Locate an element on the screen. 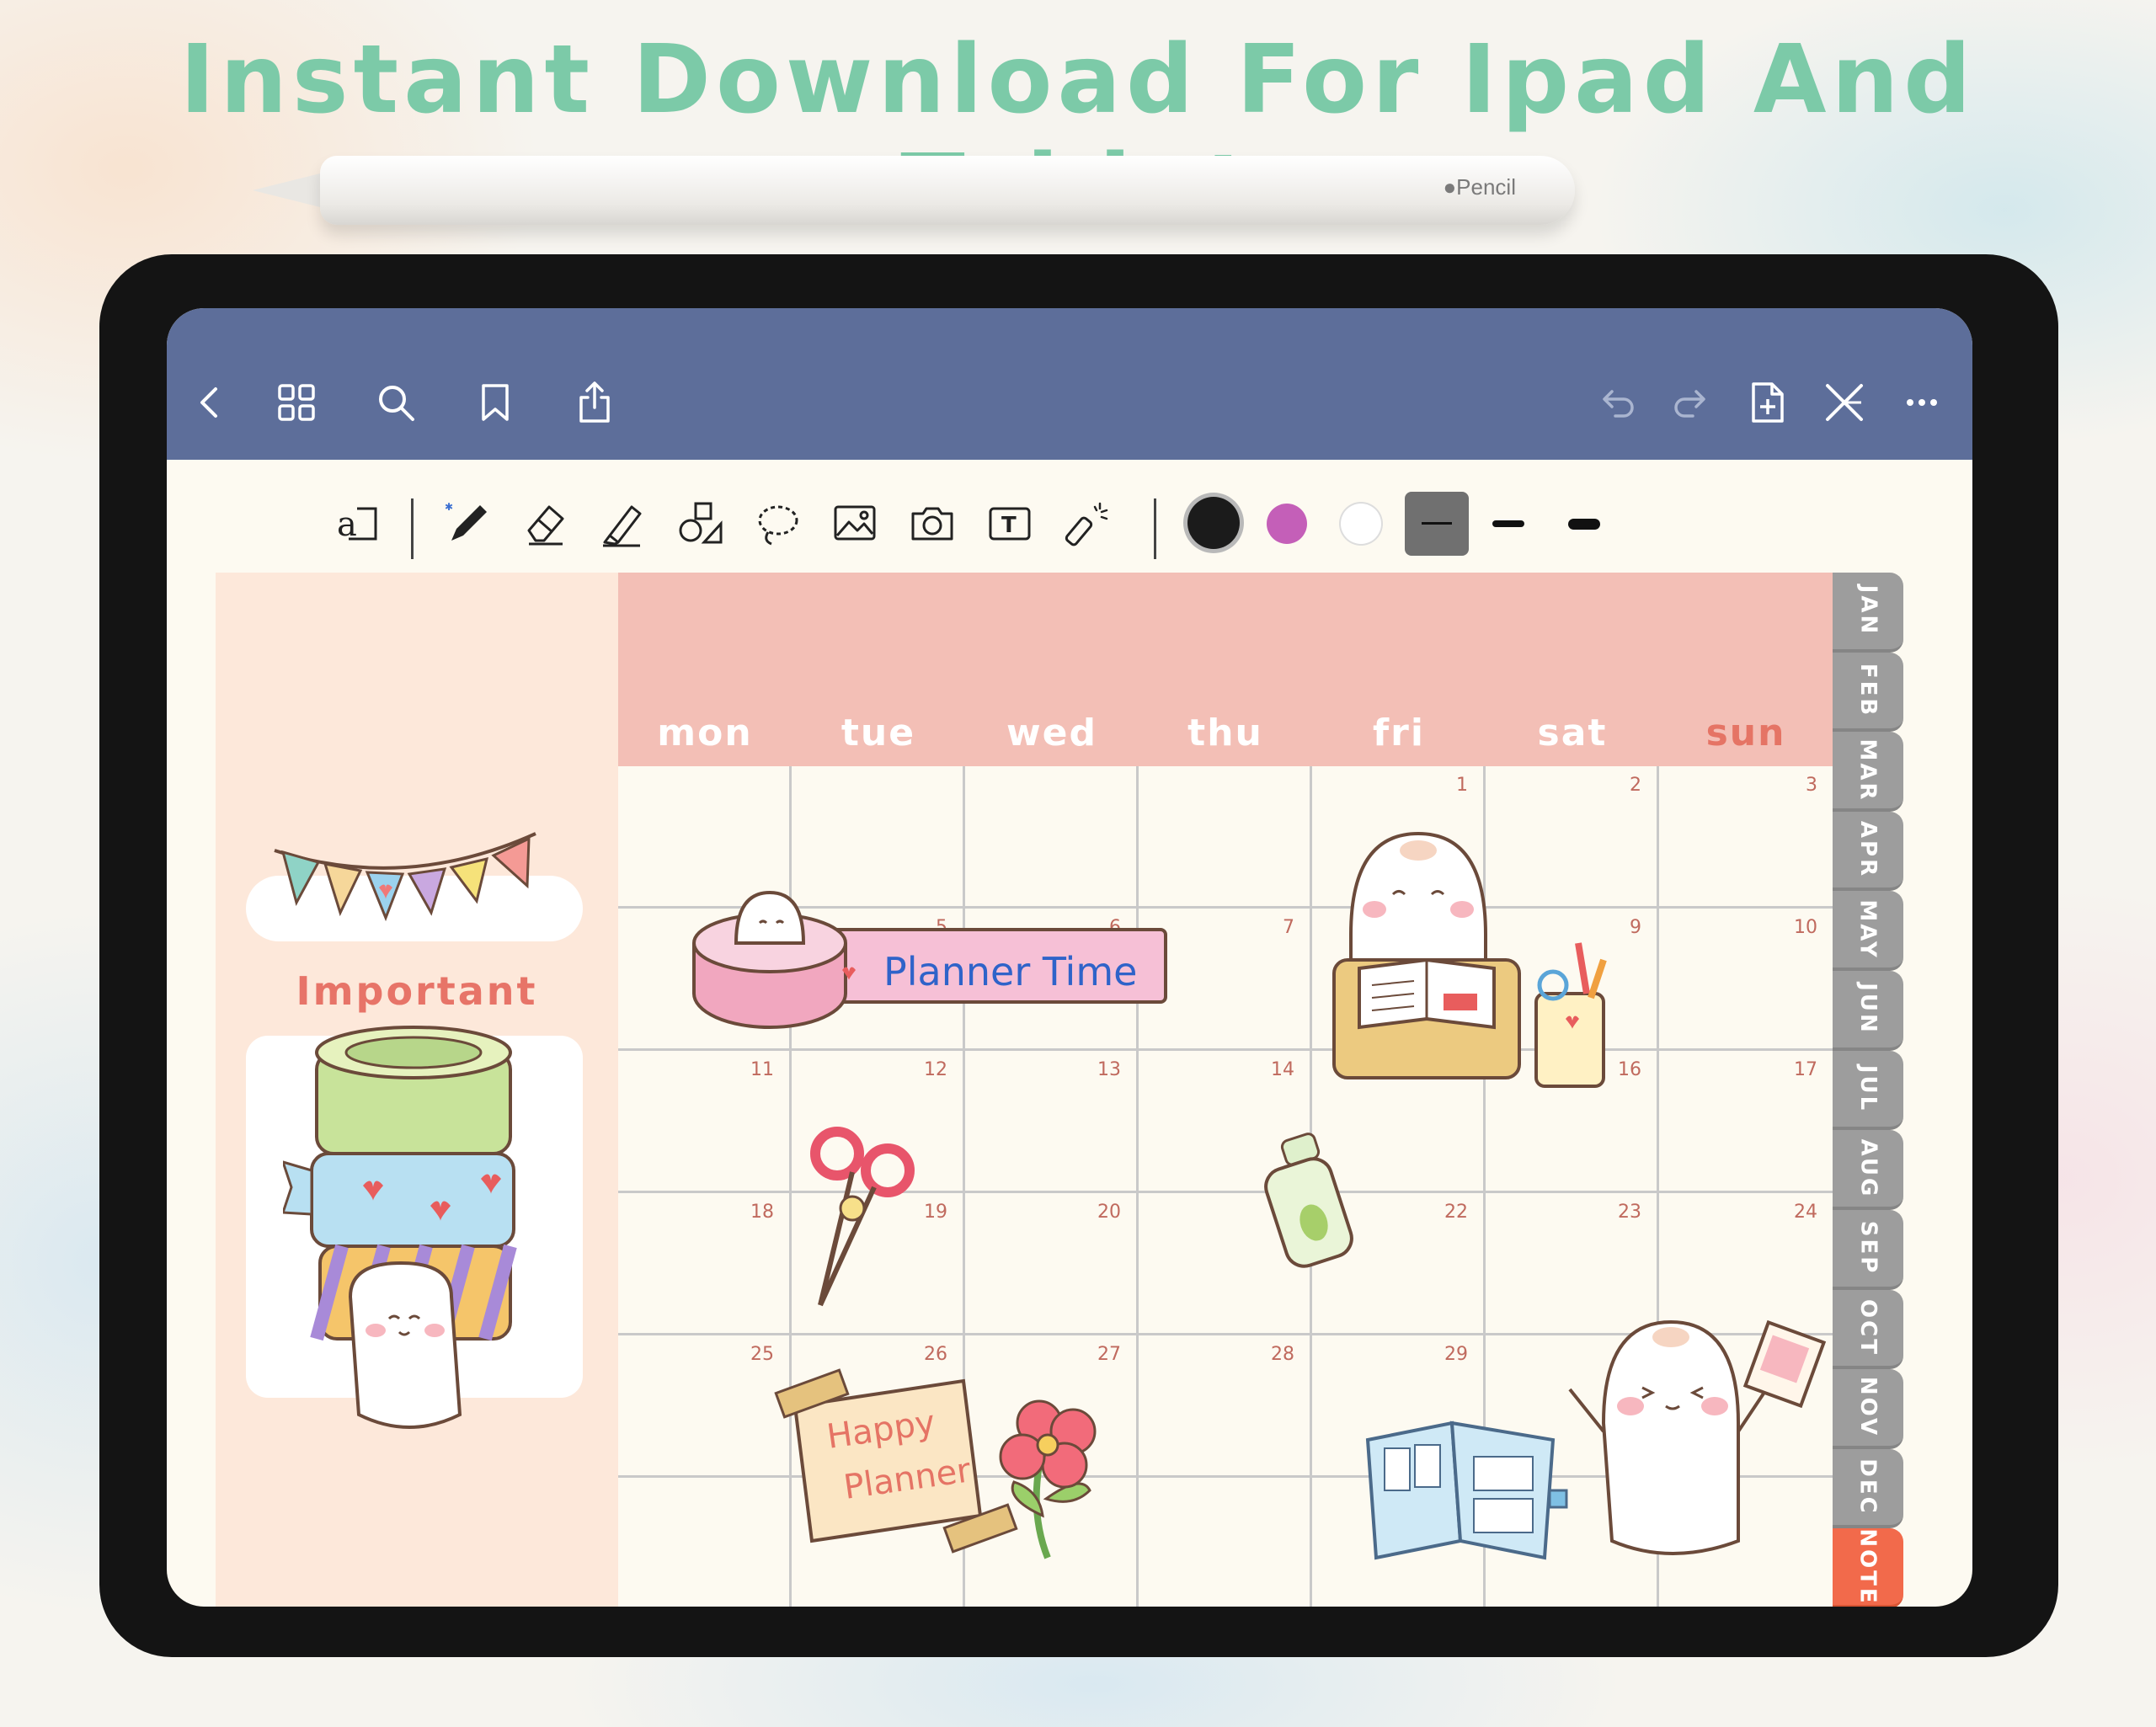  calendar-day-number: 10 is located at coordinates (1805, 928).